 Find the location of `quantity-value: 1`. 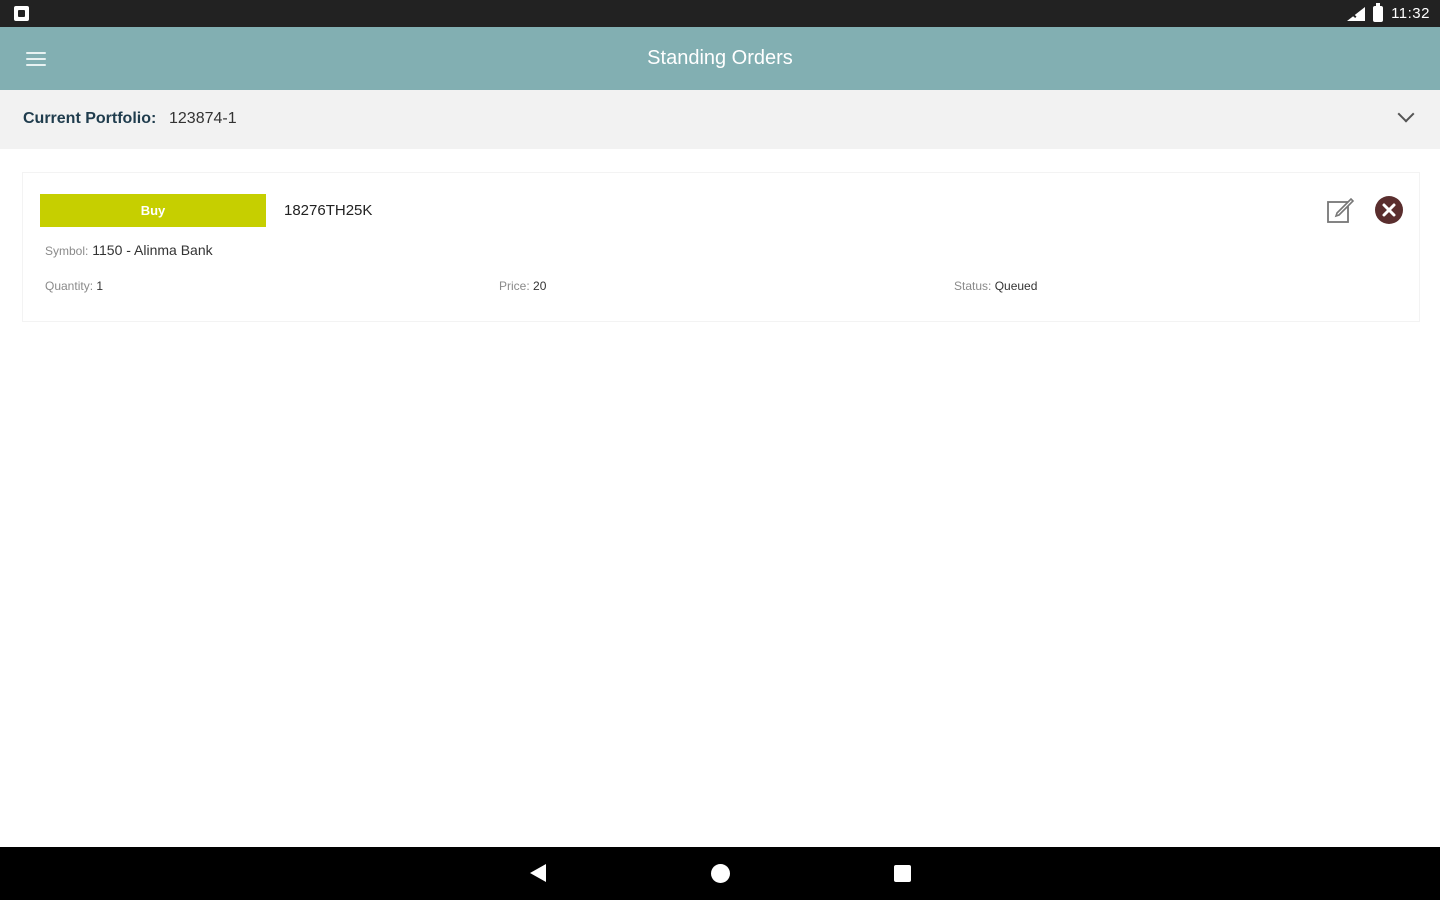

quantity-value: 1 is located at coordinates (100, 286).